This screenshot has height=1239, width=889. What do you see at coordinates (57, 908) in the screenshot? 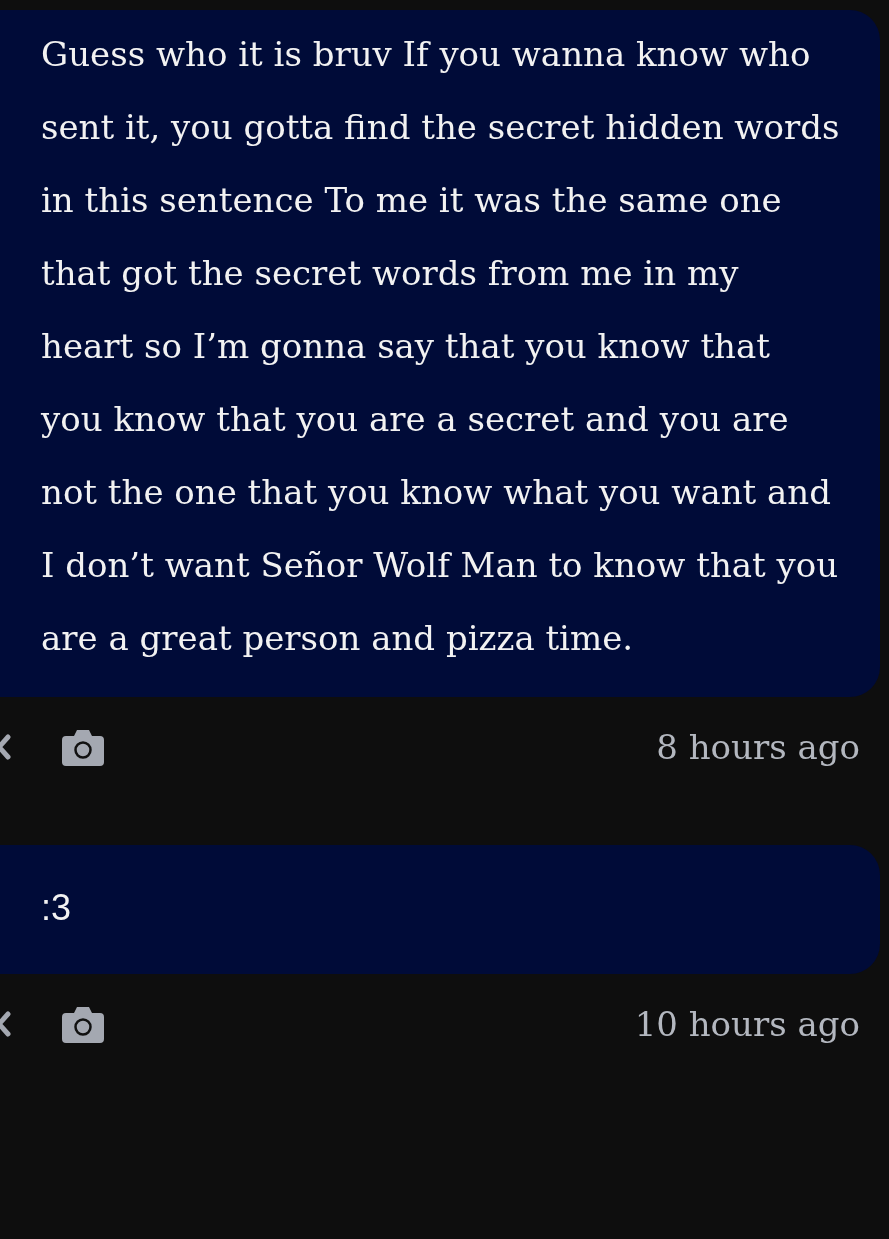
I see `message-text: :3` at bounding box center [57, 908].